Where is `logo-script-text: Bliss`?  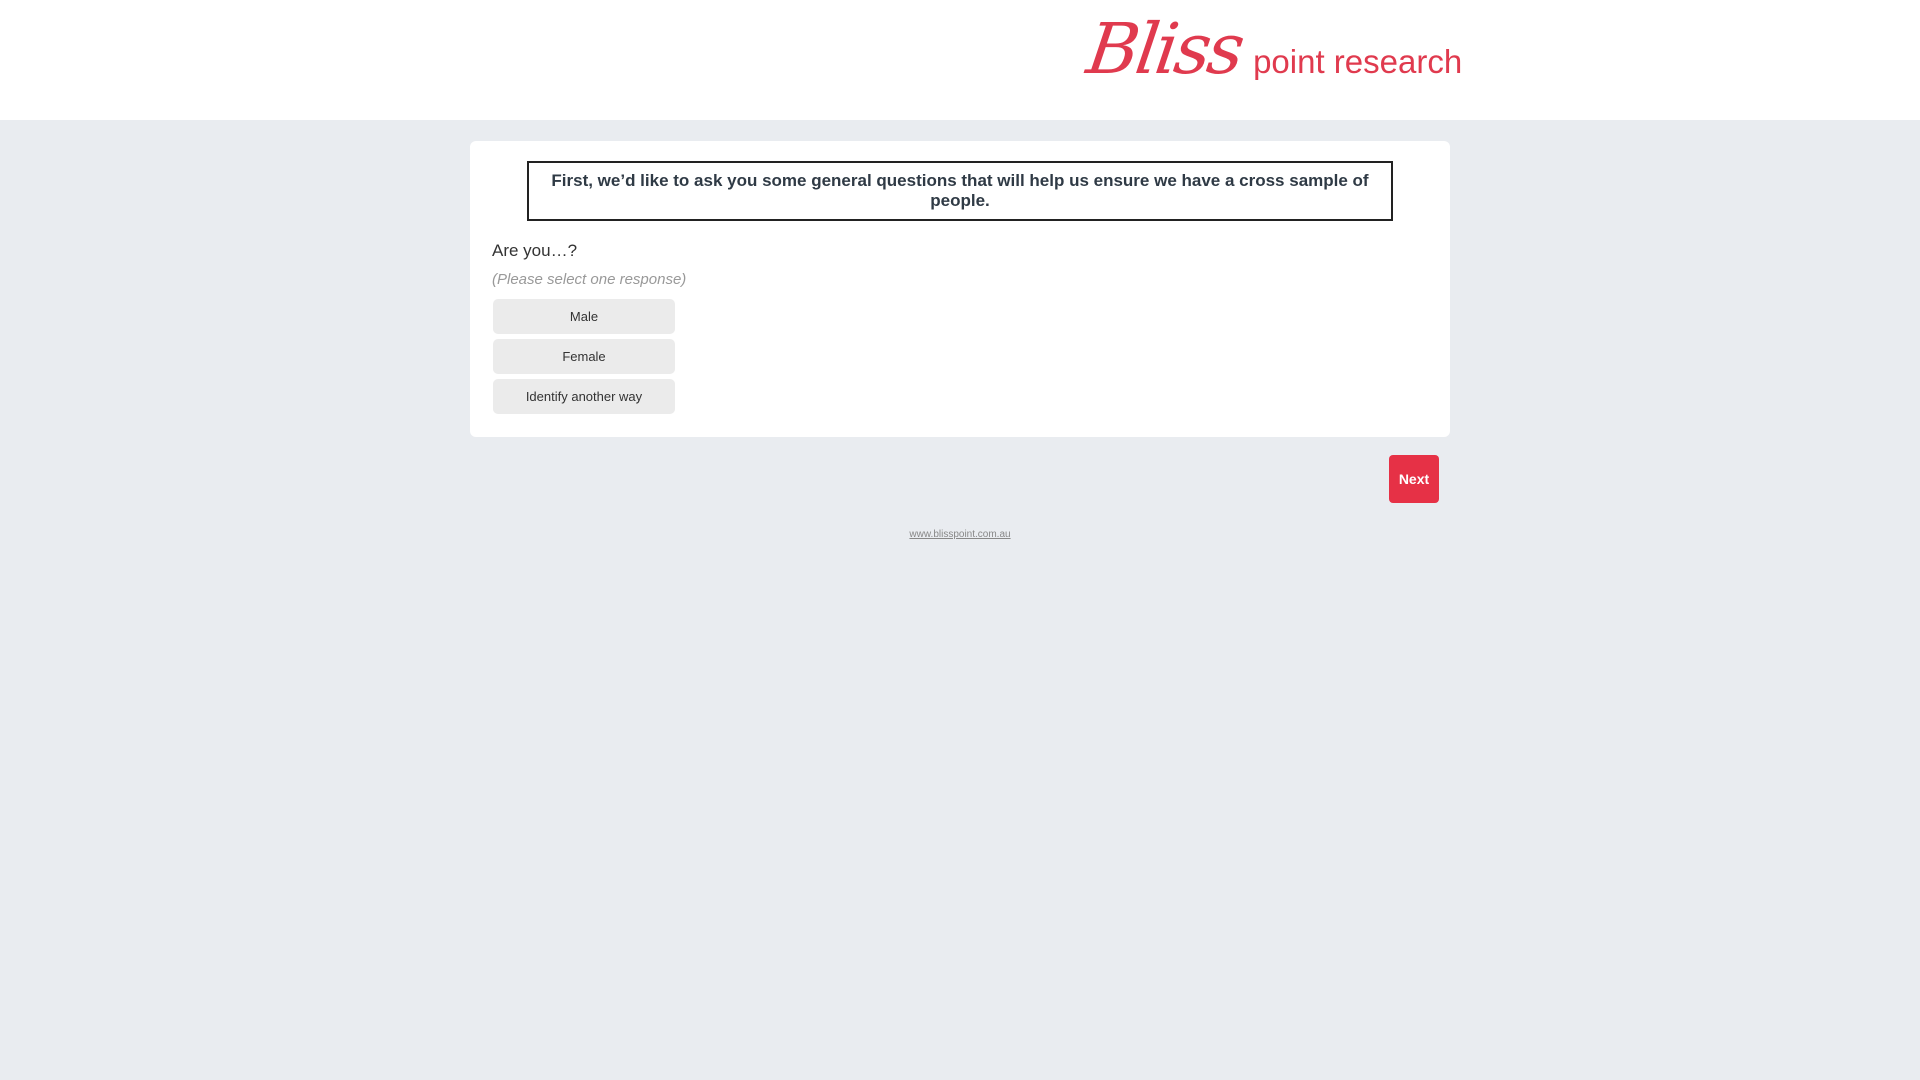
logo-script-text: Bliss is located at coordinates (1164, 49).